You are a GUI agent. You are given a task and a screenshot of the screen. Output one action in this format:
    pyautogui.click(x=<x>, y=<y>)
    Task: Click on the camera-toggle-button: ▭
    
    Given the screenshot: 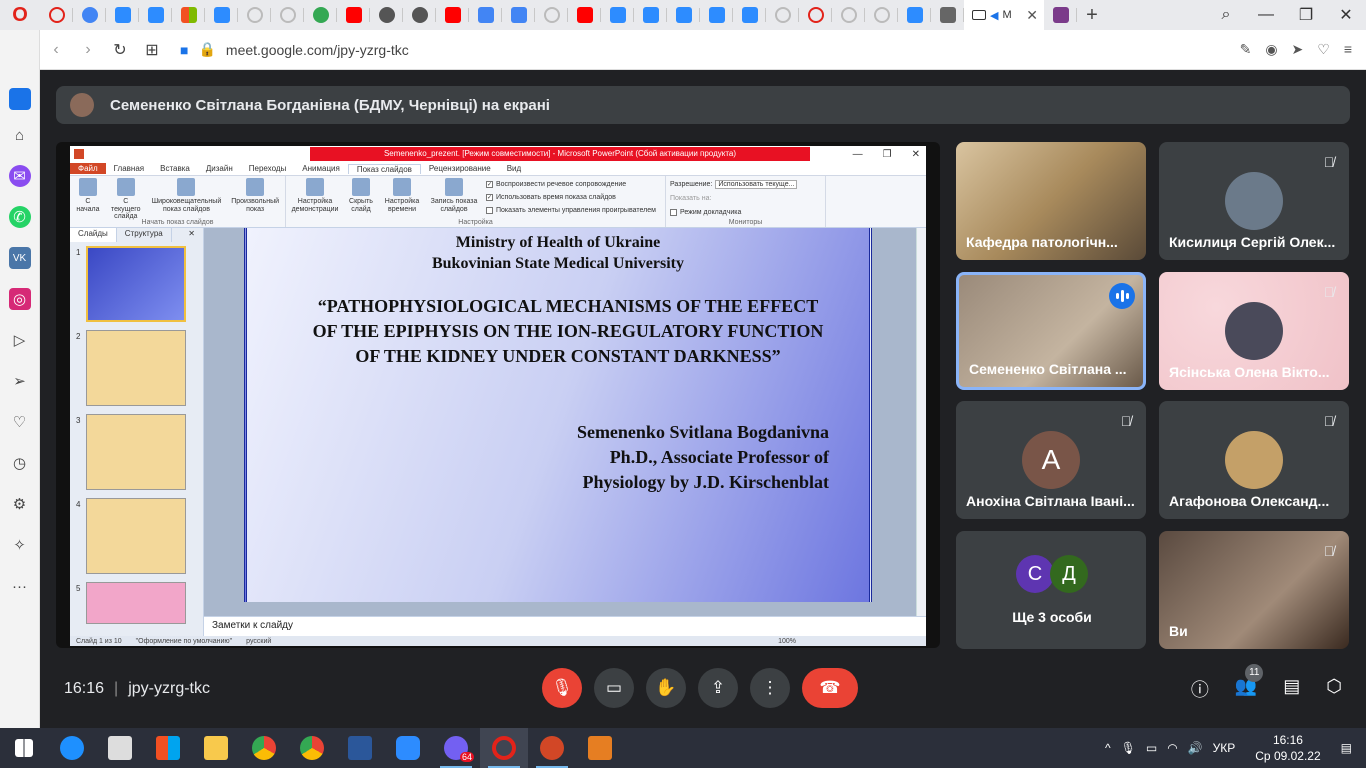 What is the action you would take?
    pyautogui.click(x=614, y=688)
    